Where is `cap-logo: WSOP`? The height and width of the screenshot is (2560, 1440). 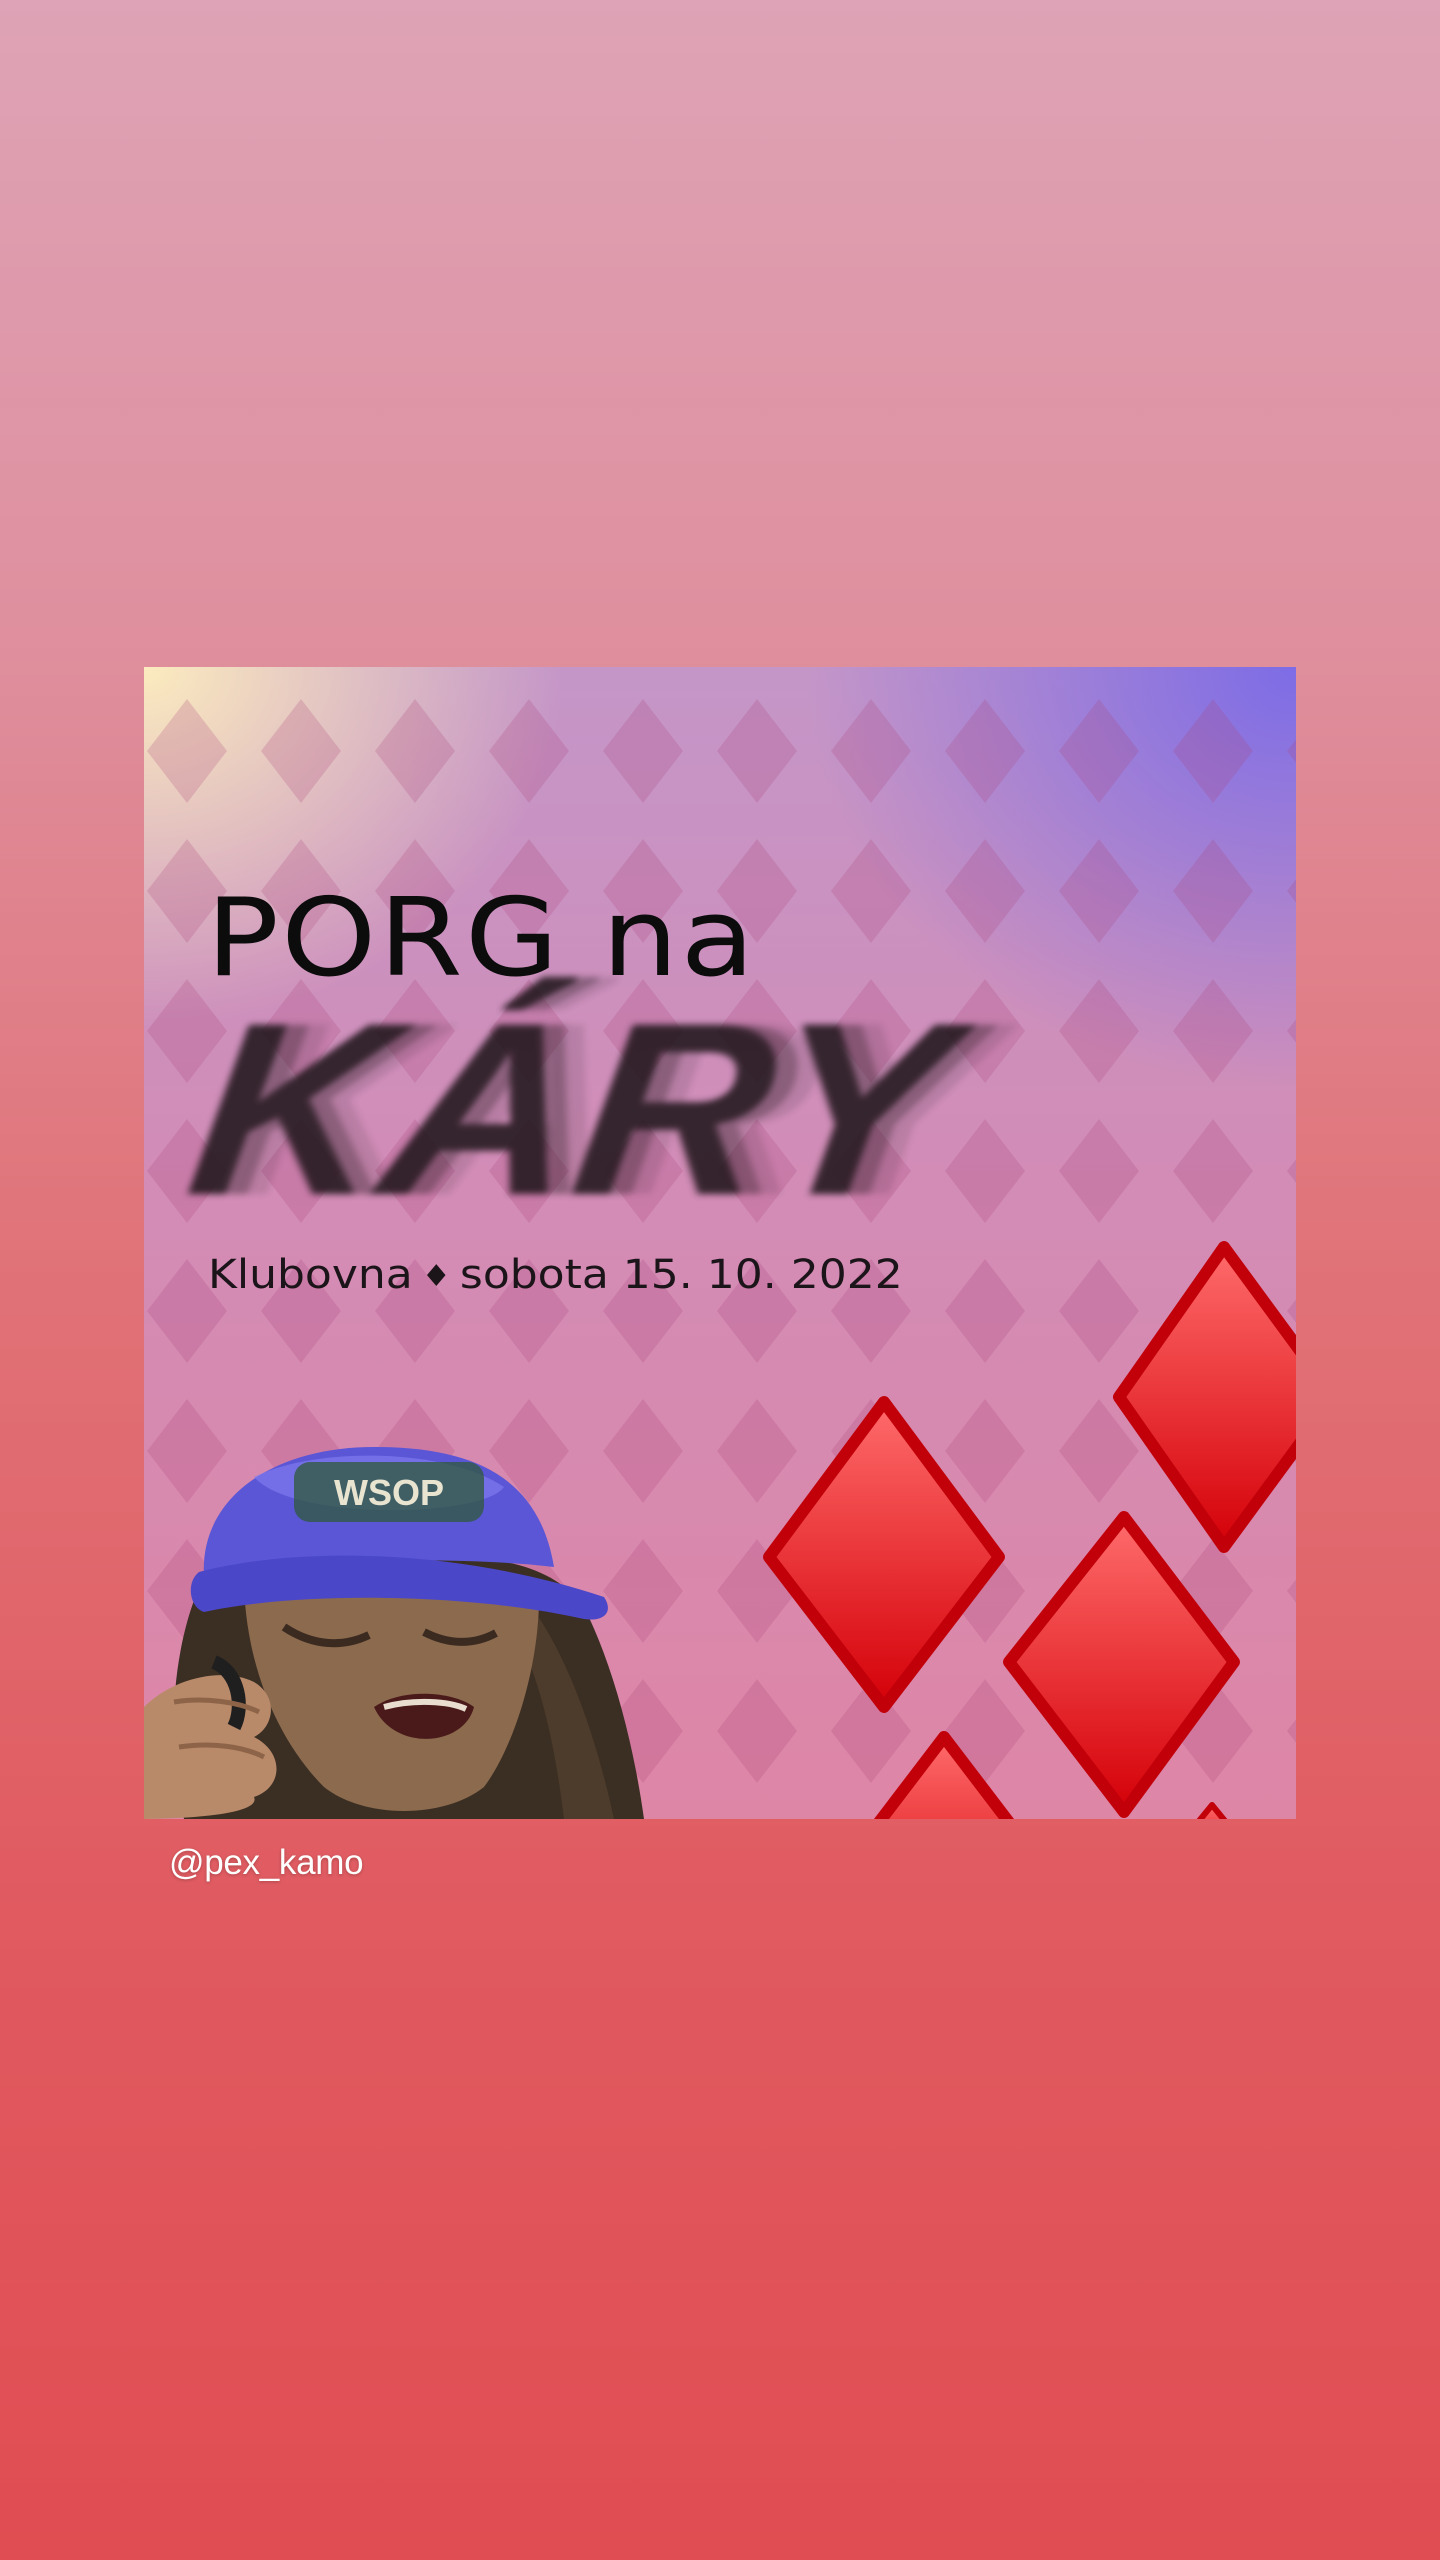 cap-logo: WSOP is located at coordinates (389, 1492).